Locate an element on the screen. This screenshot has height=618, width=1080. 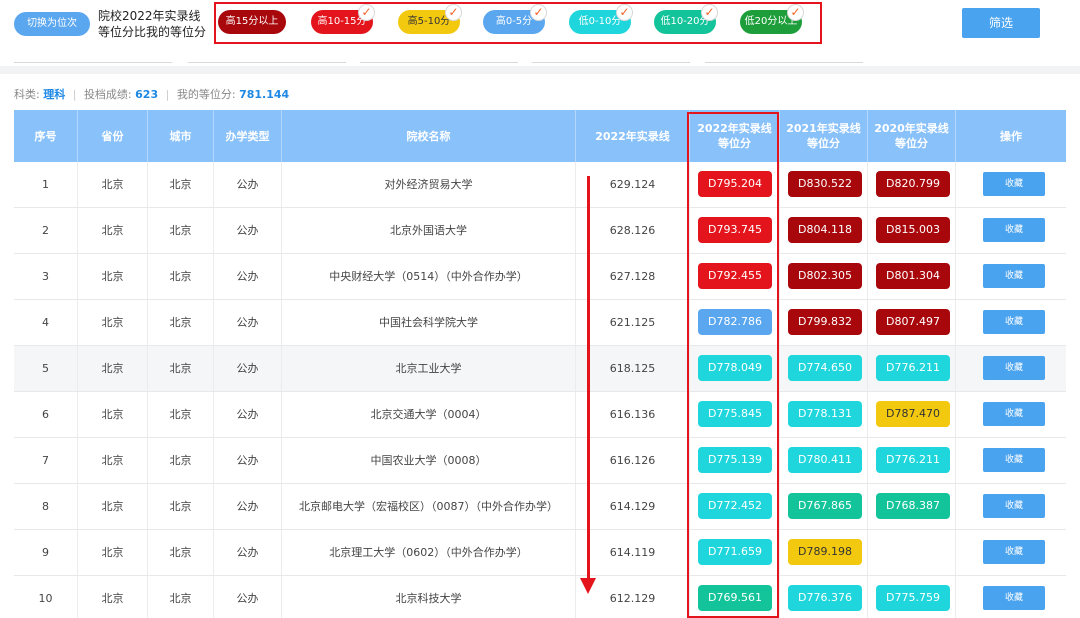
switch-to-rank-button: 切换为位次 is located at coordinates (52, 24).